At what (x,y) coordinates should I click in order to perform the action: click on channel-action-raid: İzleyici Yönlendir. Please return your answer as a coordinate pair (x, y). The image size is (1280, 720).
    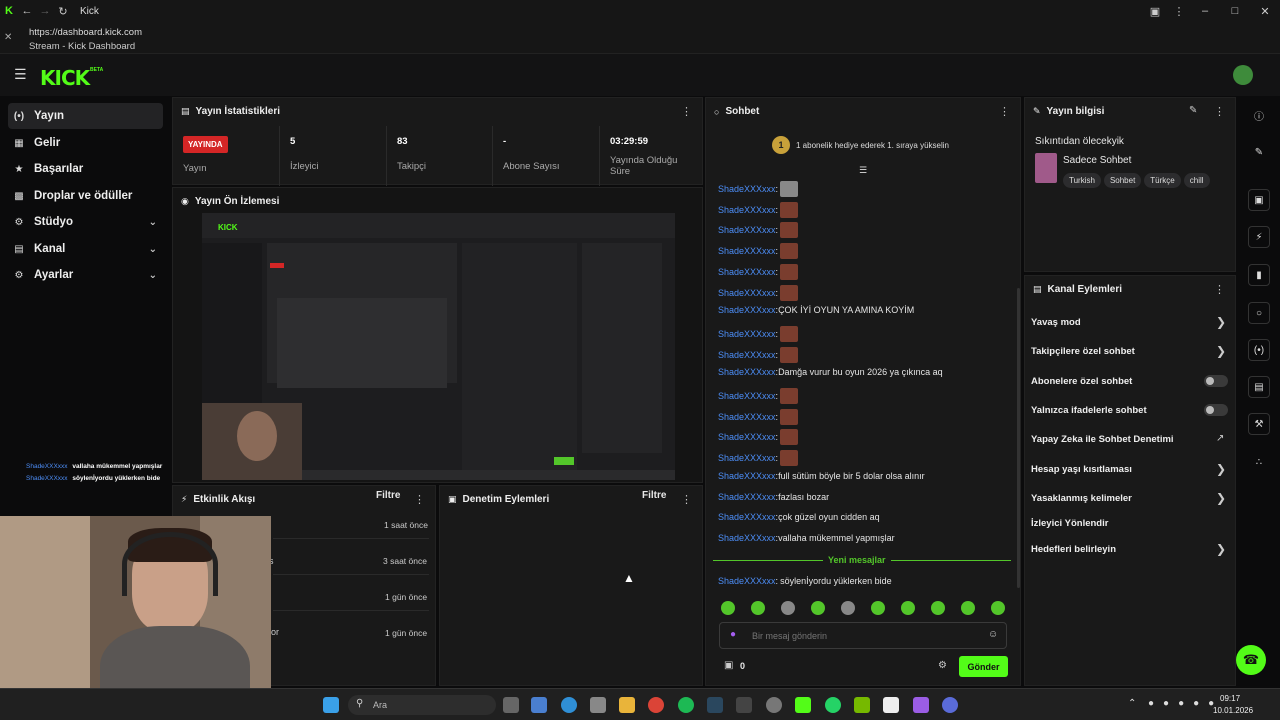
    Looking at the image, I should click on (1069, 523).